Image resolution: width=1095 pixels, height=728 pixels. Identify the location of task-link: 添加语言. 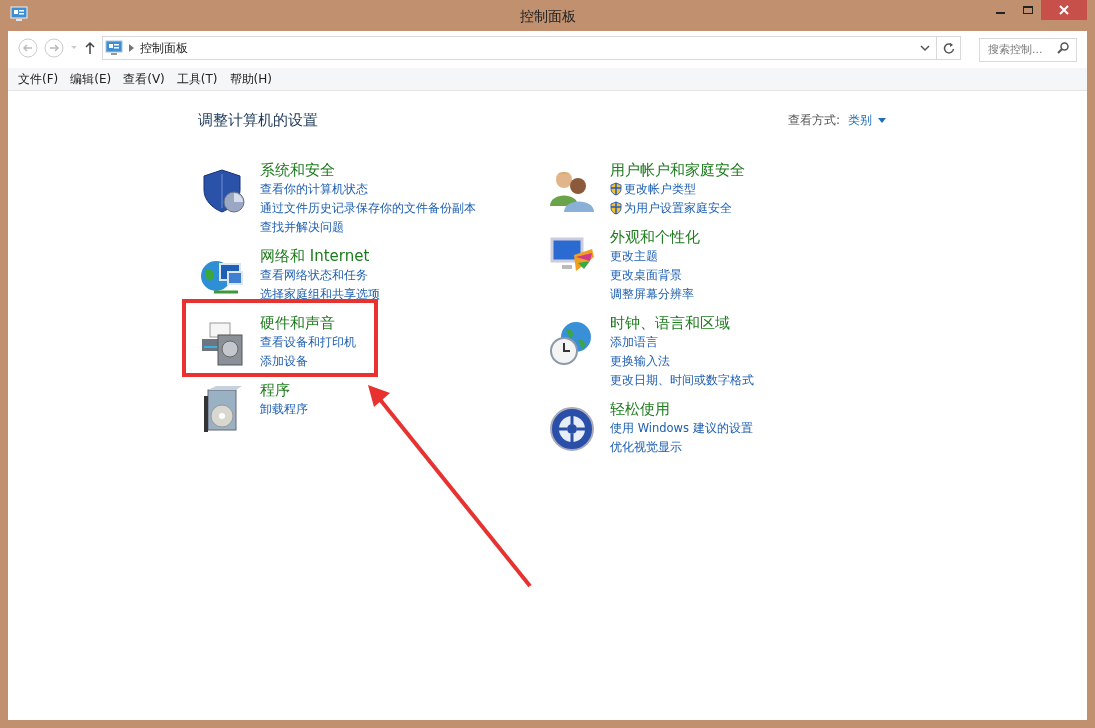
(682, 342).